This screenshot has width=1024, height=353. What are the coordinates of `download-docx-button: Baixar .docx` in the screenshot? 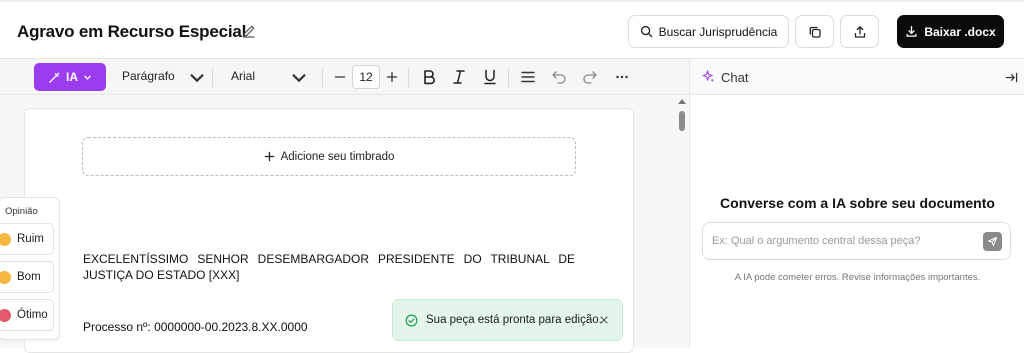 It's located at (950, 31).